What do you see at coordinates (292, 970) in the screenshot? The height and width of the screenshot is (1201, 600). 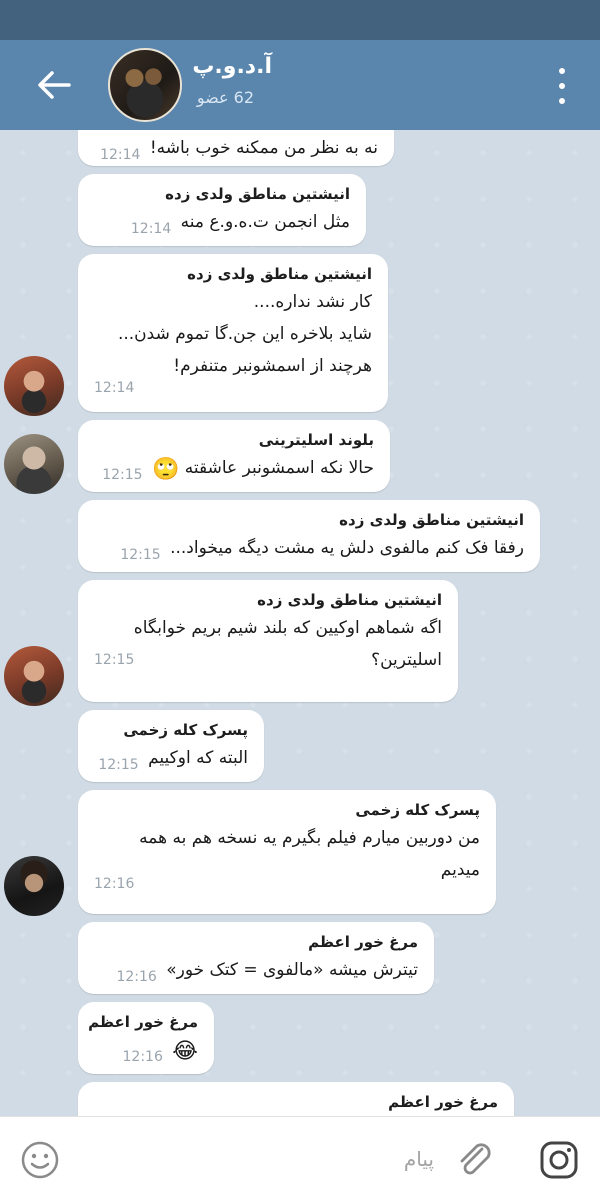 I see `message-text: تیترش میشه «مالفوی = کتک خور»` at bounding box center [292, 970].